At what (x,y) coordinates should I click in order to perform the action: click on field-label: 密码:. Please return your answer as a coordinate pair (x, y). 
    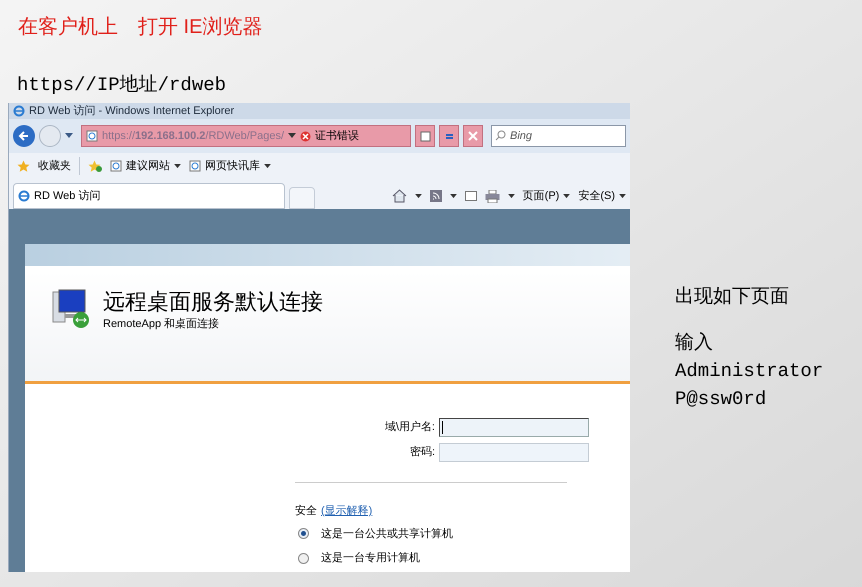
    Looking at the image, I should click on (421, 452).